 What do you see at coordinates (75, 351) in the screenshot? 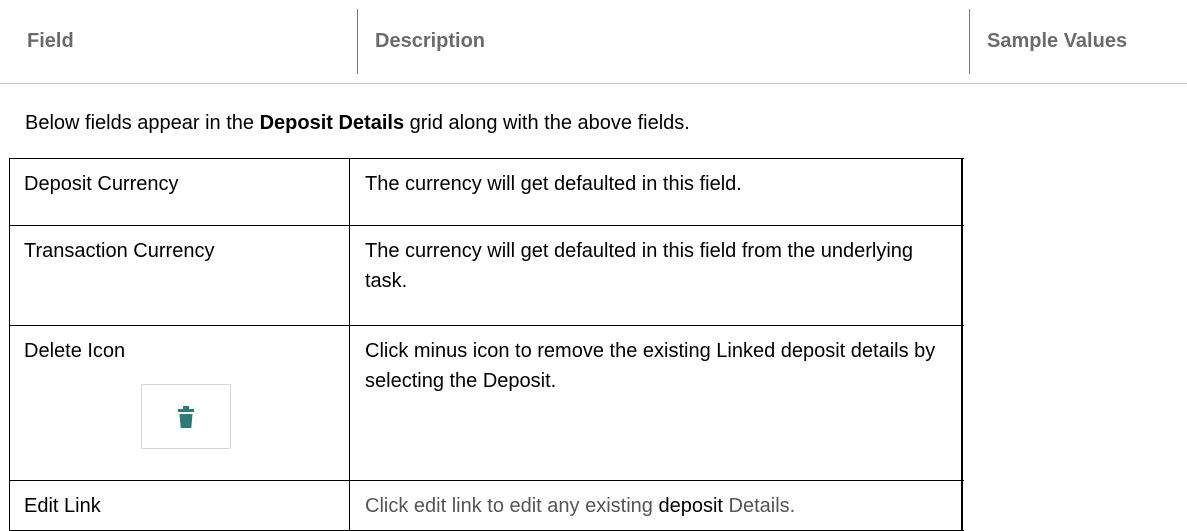
I see `cell-field-text: Delete Icon` at bounding box center [75, 351].